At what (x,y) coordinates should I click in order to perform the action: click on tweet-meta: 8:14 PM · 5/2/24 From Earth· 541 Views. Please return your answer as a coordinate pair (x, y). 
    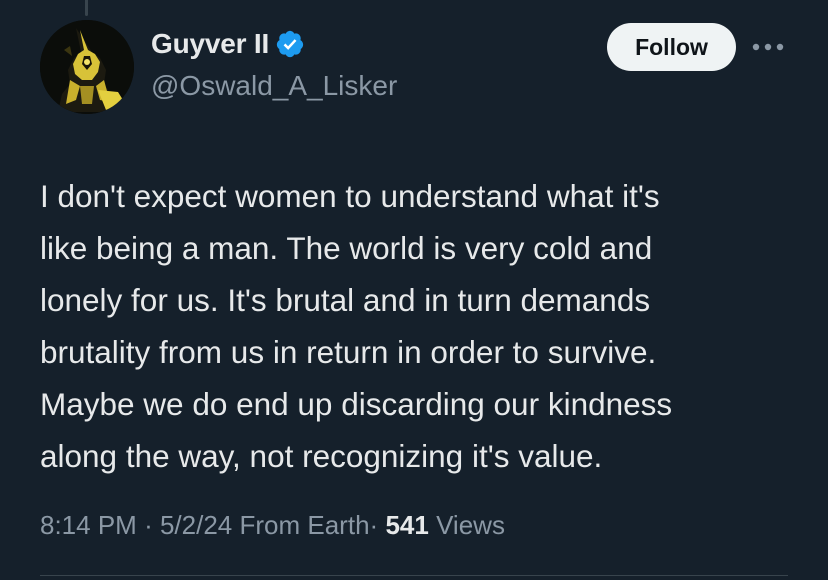
    Looking at the image, I should click on (272, 525).